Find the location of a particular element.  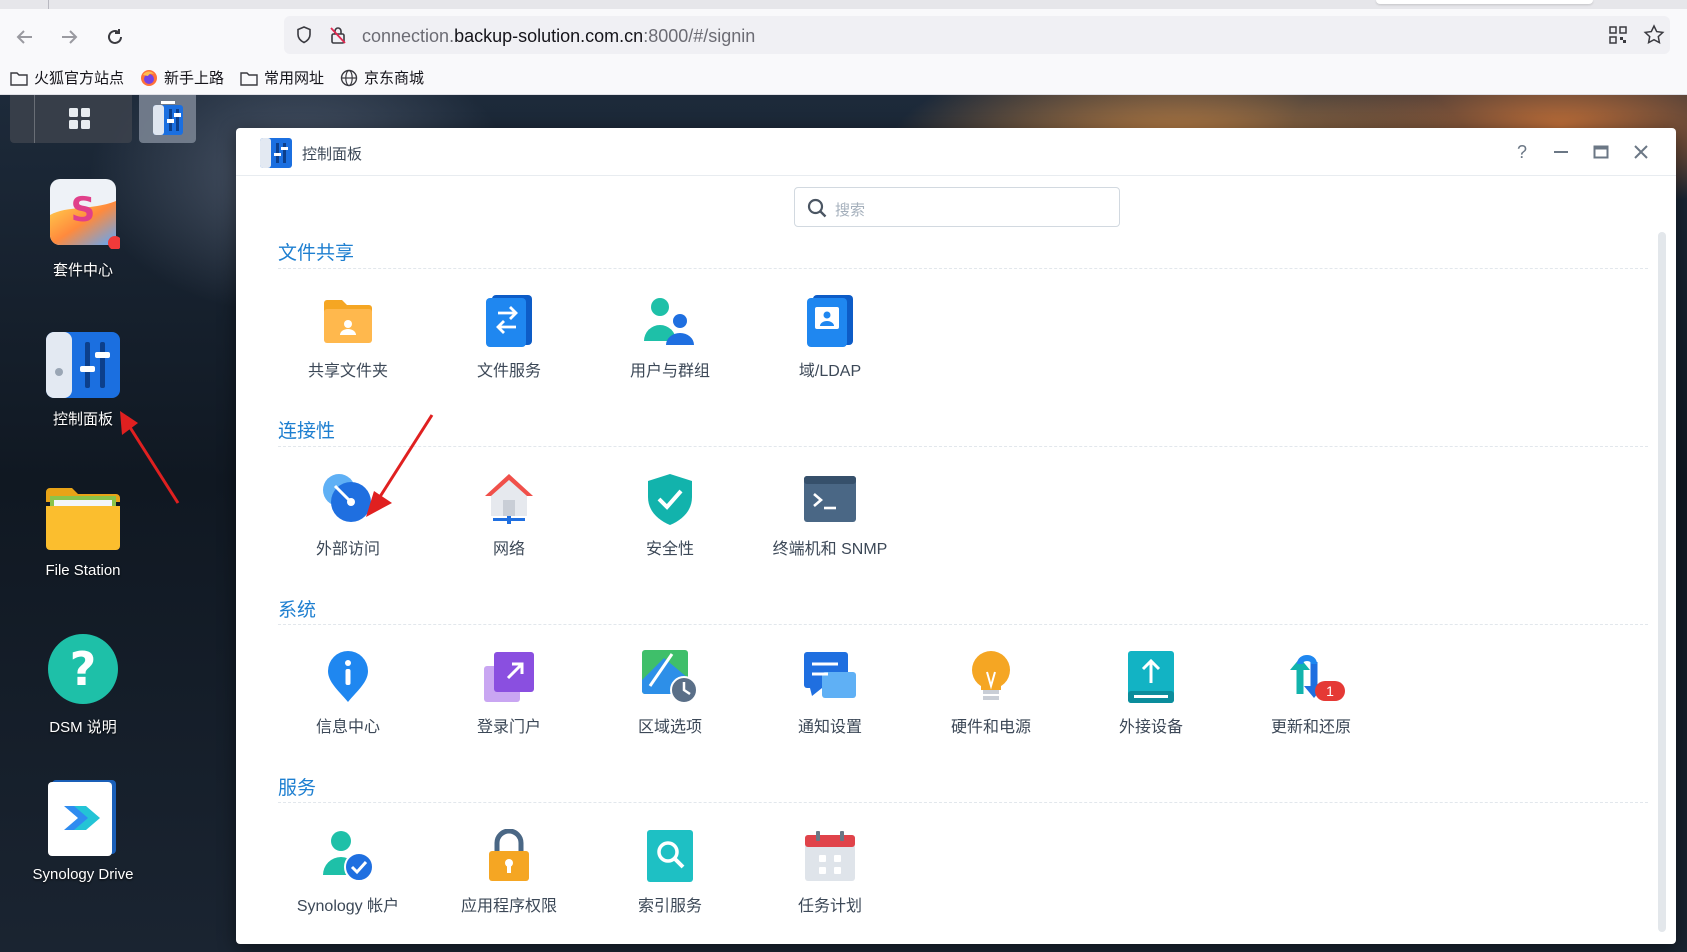

maximize-button is located at coordinates (1601, 152).